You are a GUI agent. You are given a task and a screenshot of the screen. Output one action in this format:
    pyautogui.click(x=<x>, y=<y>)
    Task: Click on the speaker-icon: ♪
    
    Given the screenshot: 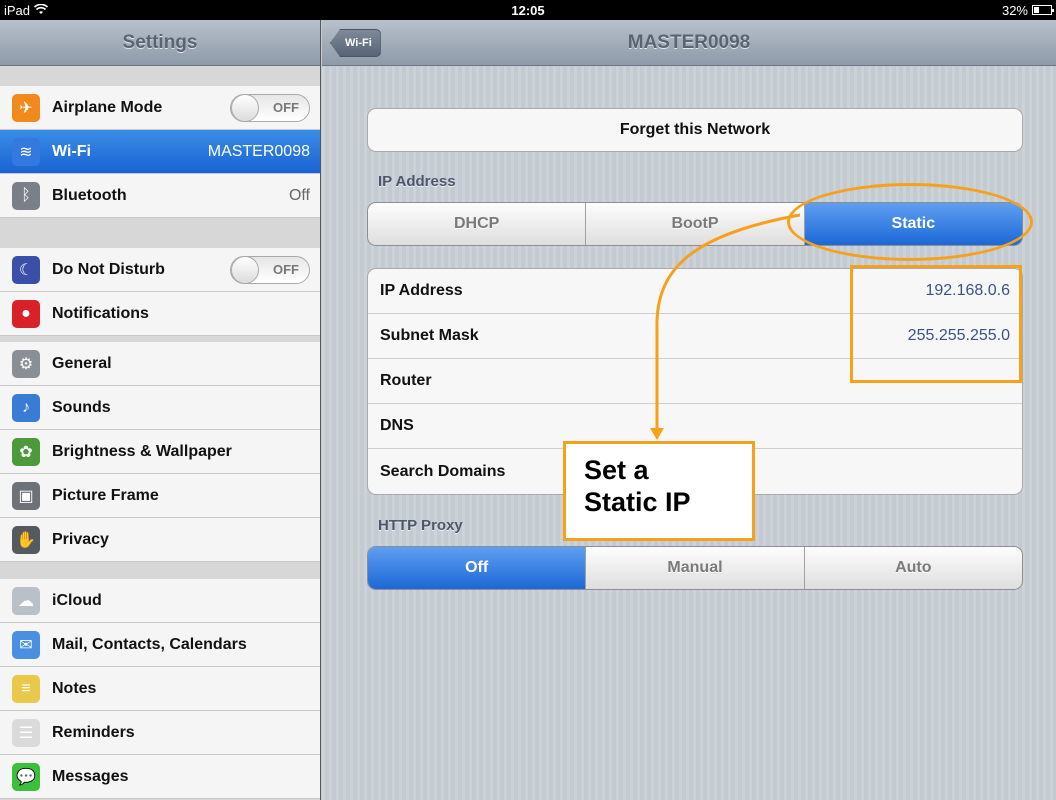 What is the action you would take?
    pyautogui.click(x=26, y=407)
    